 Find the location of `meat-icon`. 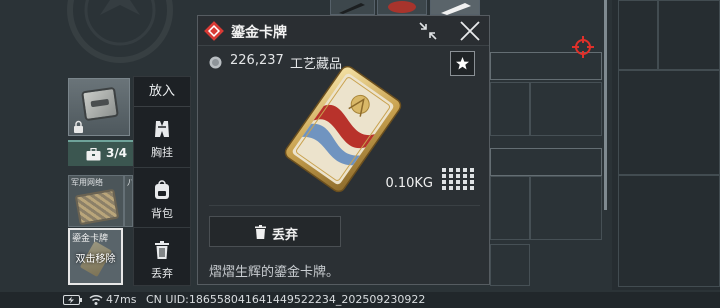

meat-icon is located at coordinates (402, 7).